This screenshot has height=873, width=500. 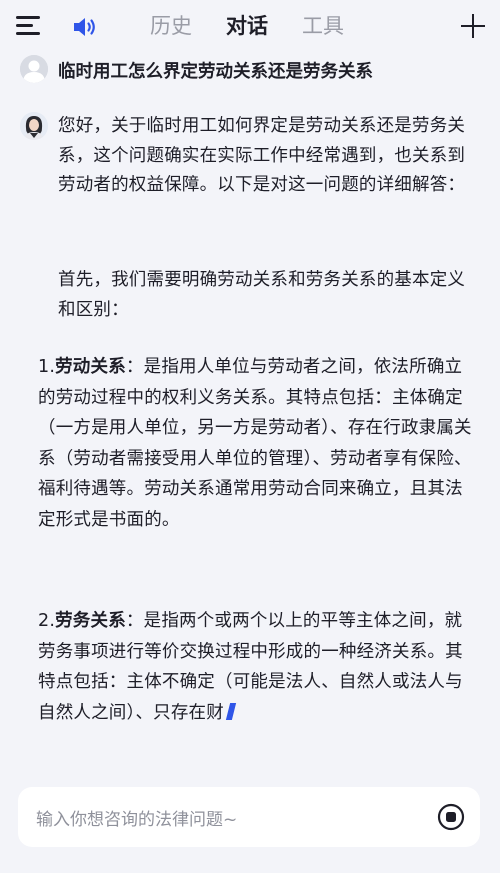 I want to click on list-number: 1., so click(x=47, y=367).